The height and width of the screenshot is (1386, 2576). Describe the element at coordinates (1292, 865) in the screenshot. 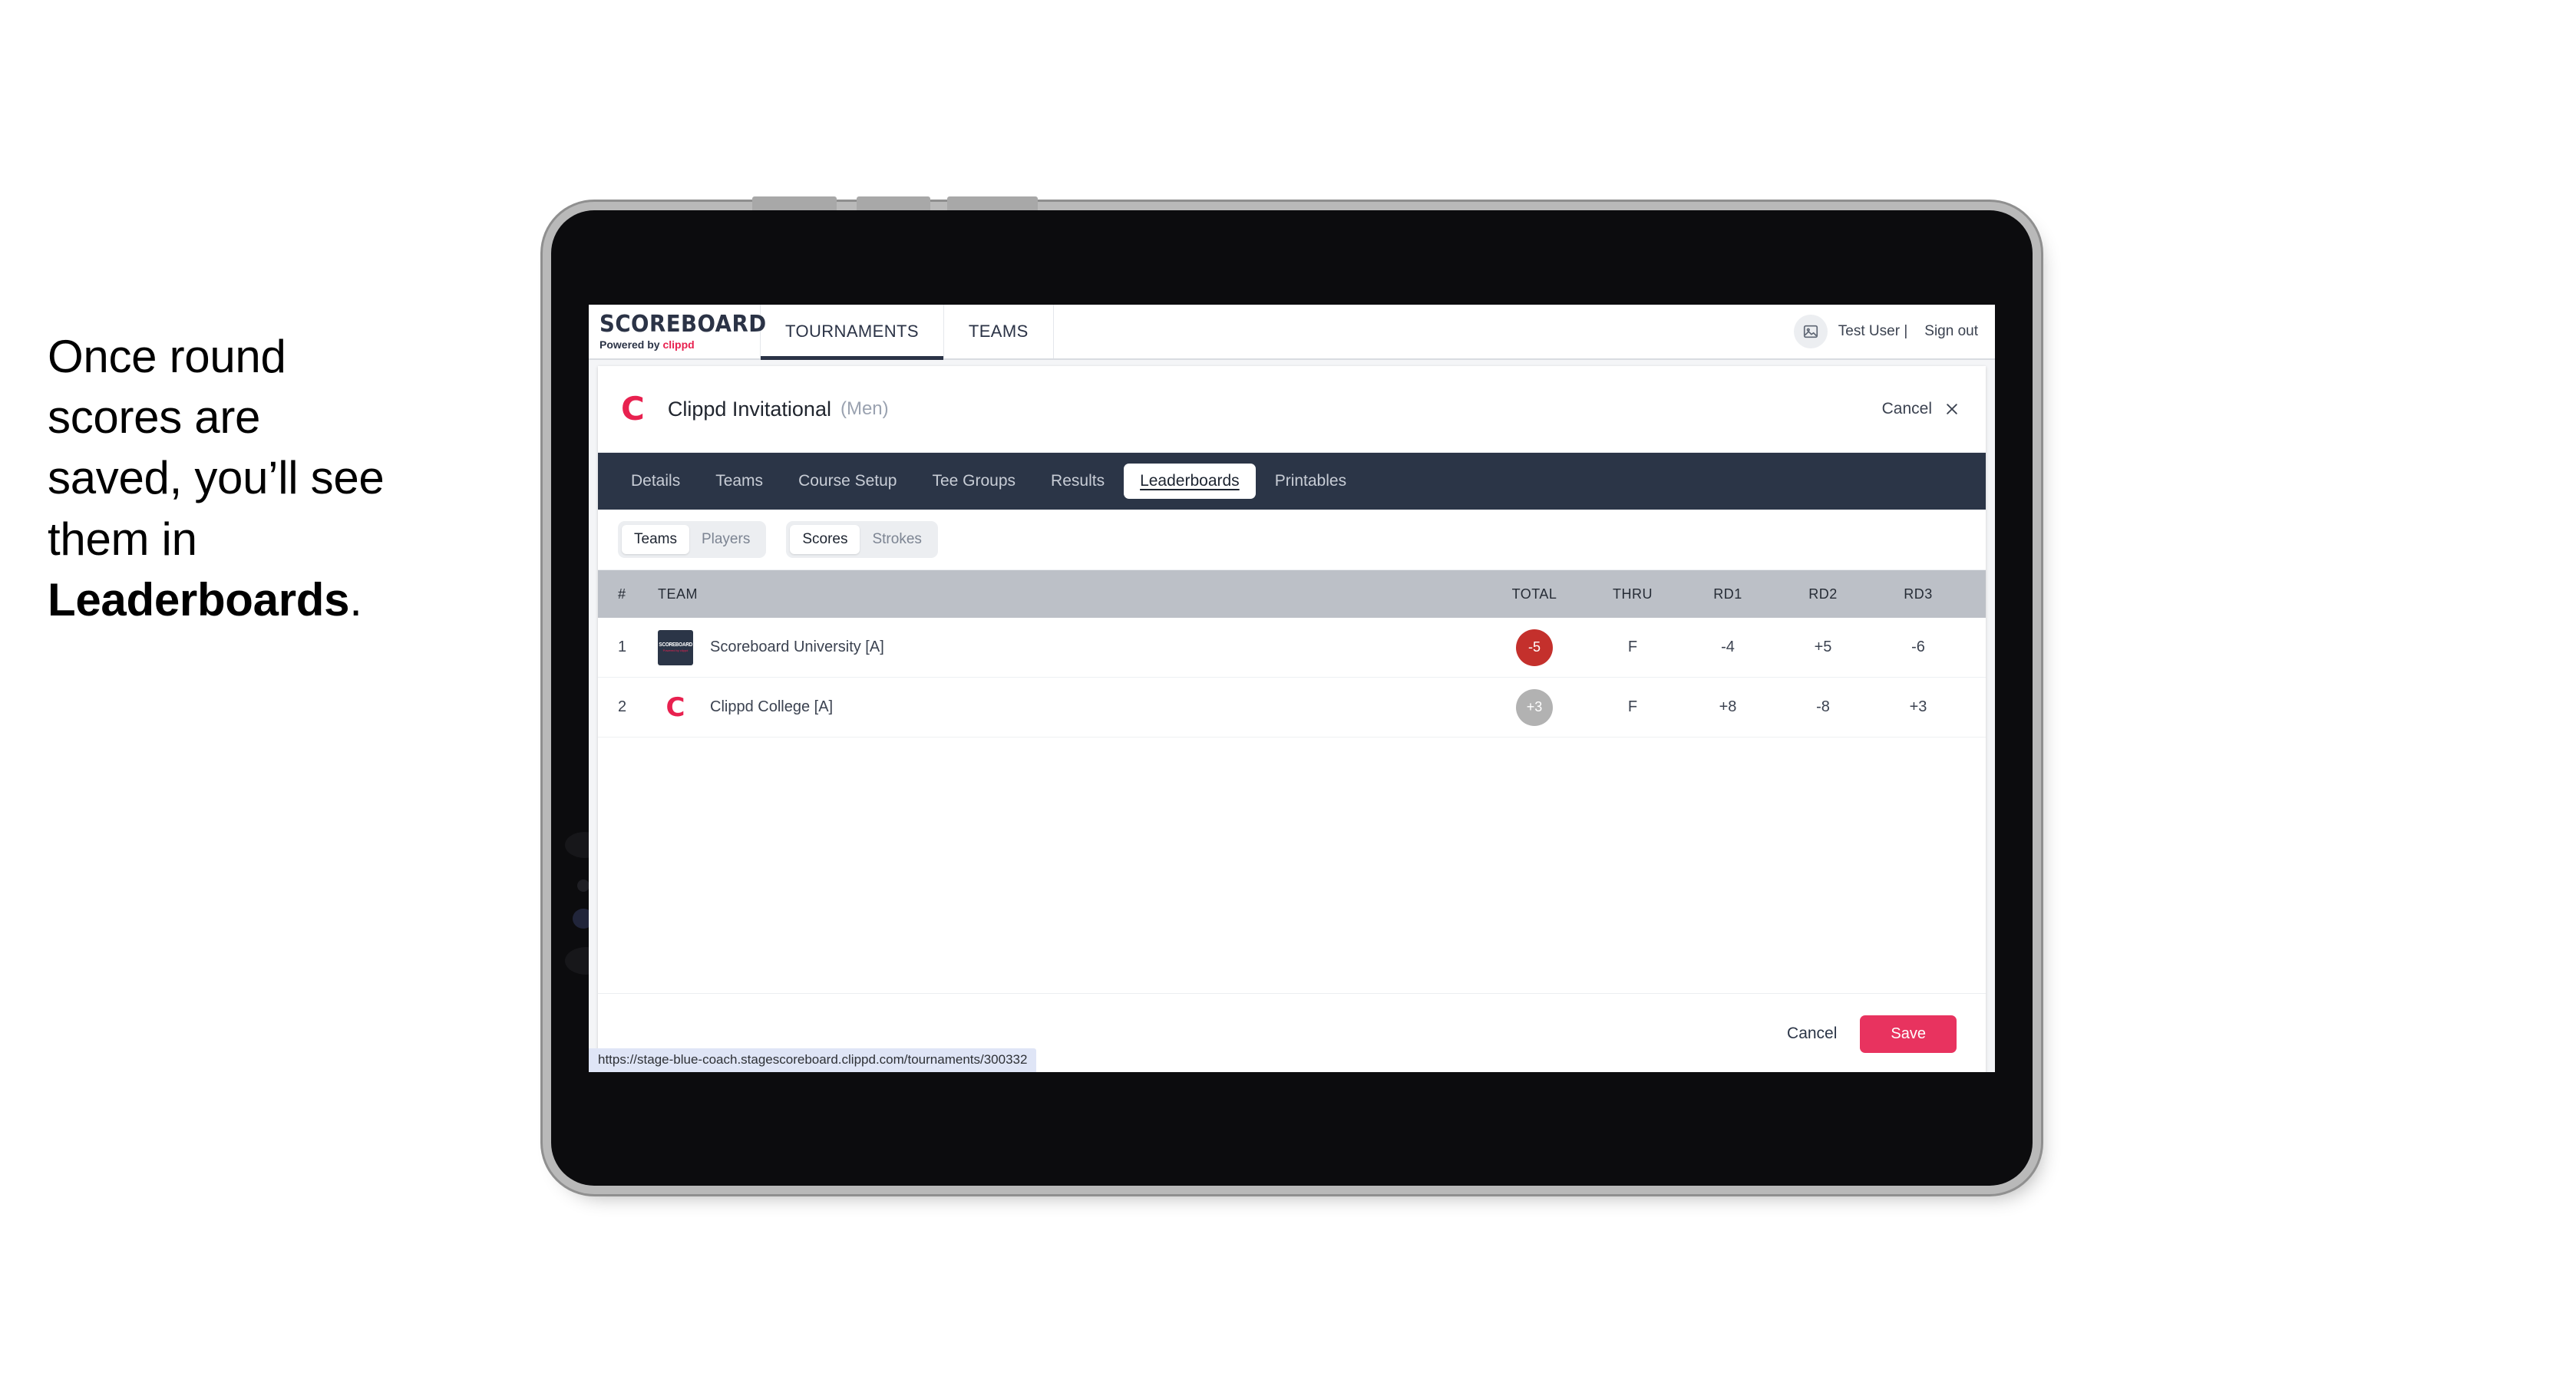

I see `table-empty-space` at that location.